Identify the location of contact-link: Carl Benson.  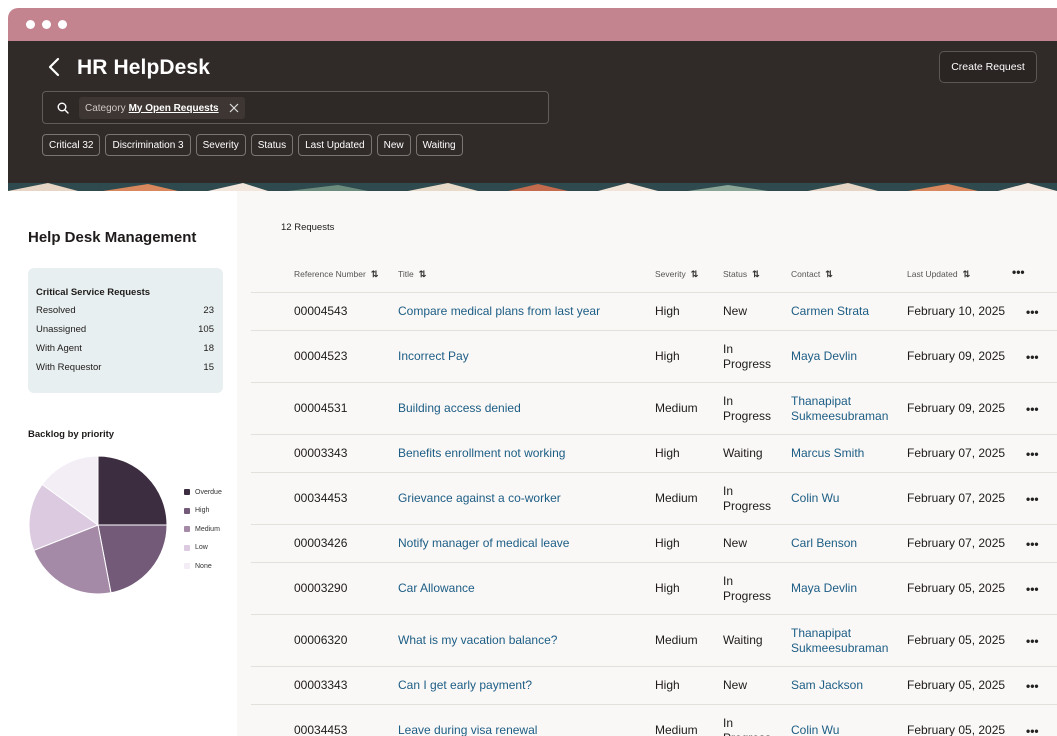
(846, 543).